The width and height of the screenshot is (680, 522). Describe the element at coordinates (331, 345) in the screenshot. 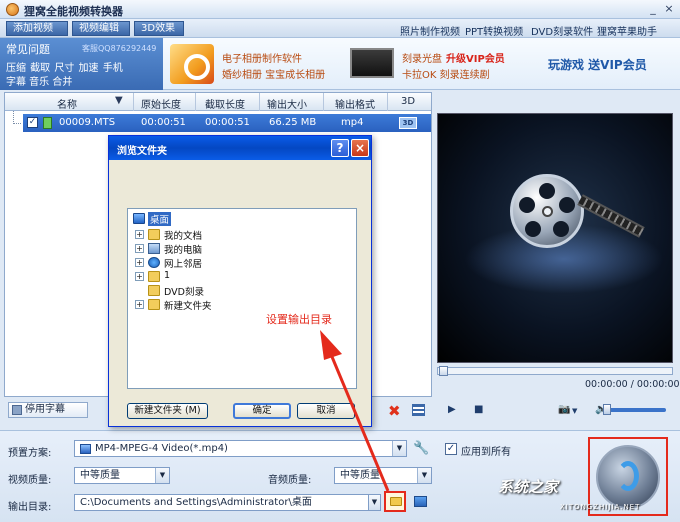

I see `annotation-arrow-head` at that location.